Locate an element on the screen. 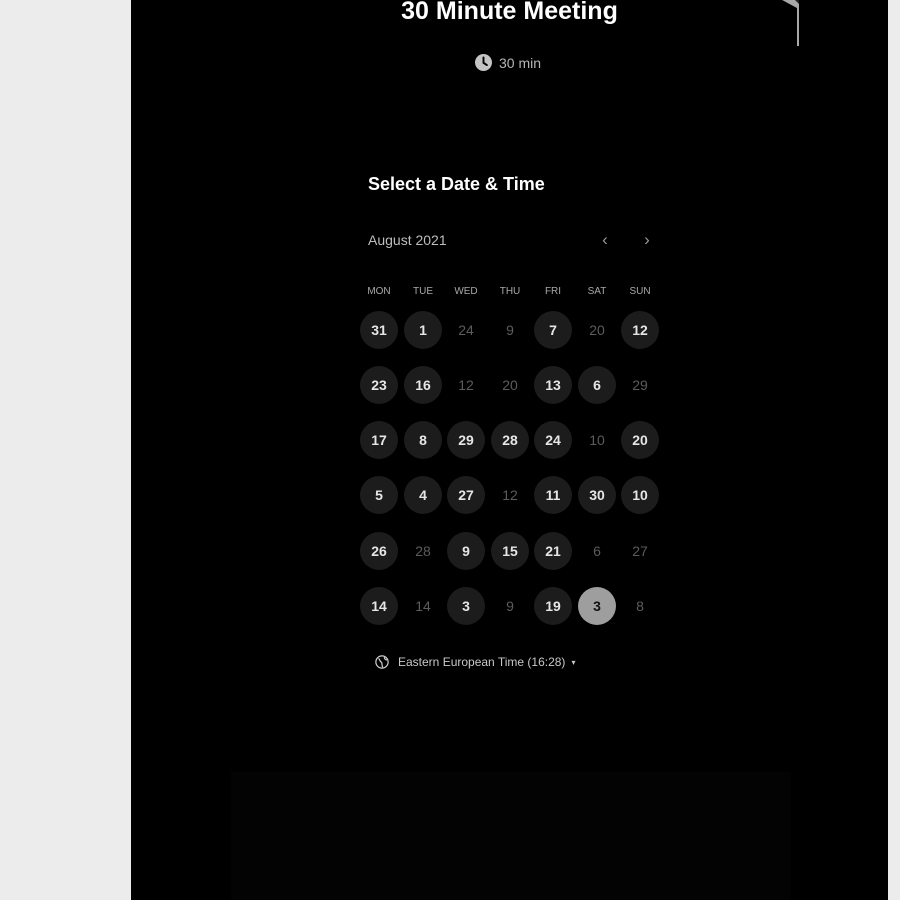 The image size is (900, 900). calendar-day: 5 is located at coordinates (379, 495).